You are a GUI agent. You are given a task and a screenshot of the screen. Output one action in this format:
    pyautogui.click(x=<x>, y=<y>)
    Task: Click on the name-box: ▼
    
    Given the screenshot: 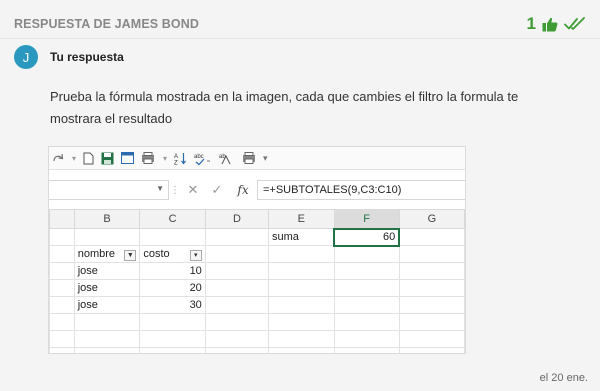 What is the action you would take?
    pyautogui.click(x=109, y=190)
    